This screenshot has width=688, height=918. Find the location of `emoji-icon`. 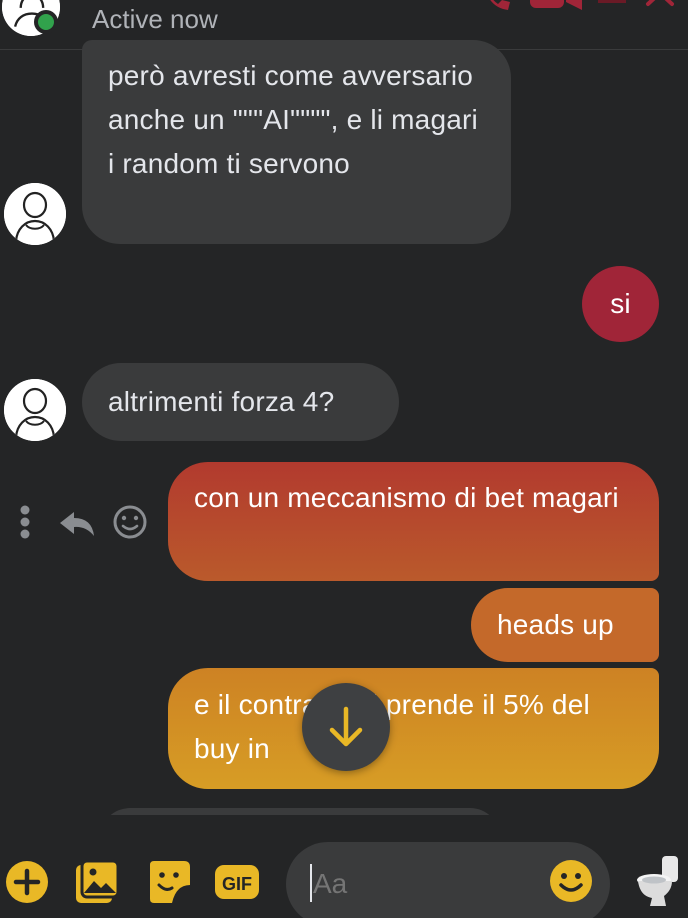

emoji-icon is located at coordinates (571, 881).